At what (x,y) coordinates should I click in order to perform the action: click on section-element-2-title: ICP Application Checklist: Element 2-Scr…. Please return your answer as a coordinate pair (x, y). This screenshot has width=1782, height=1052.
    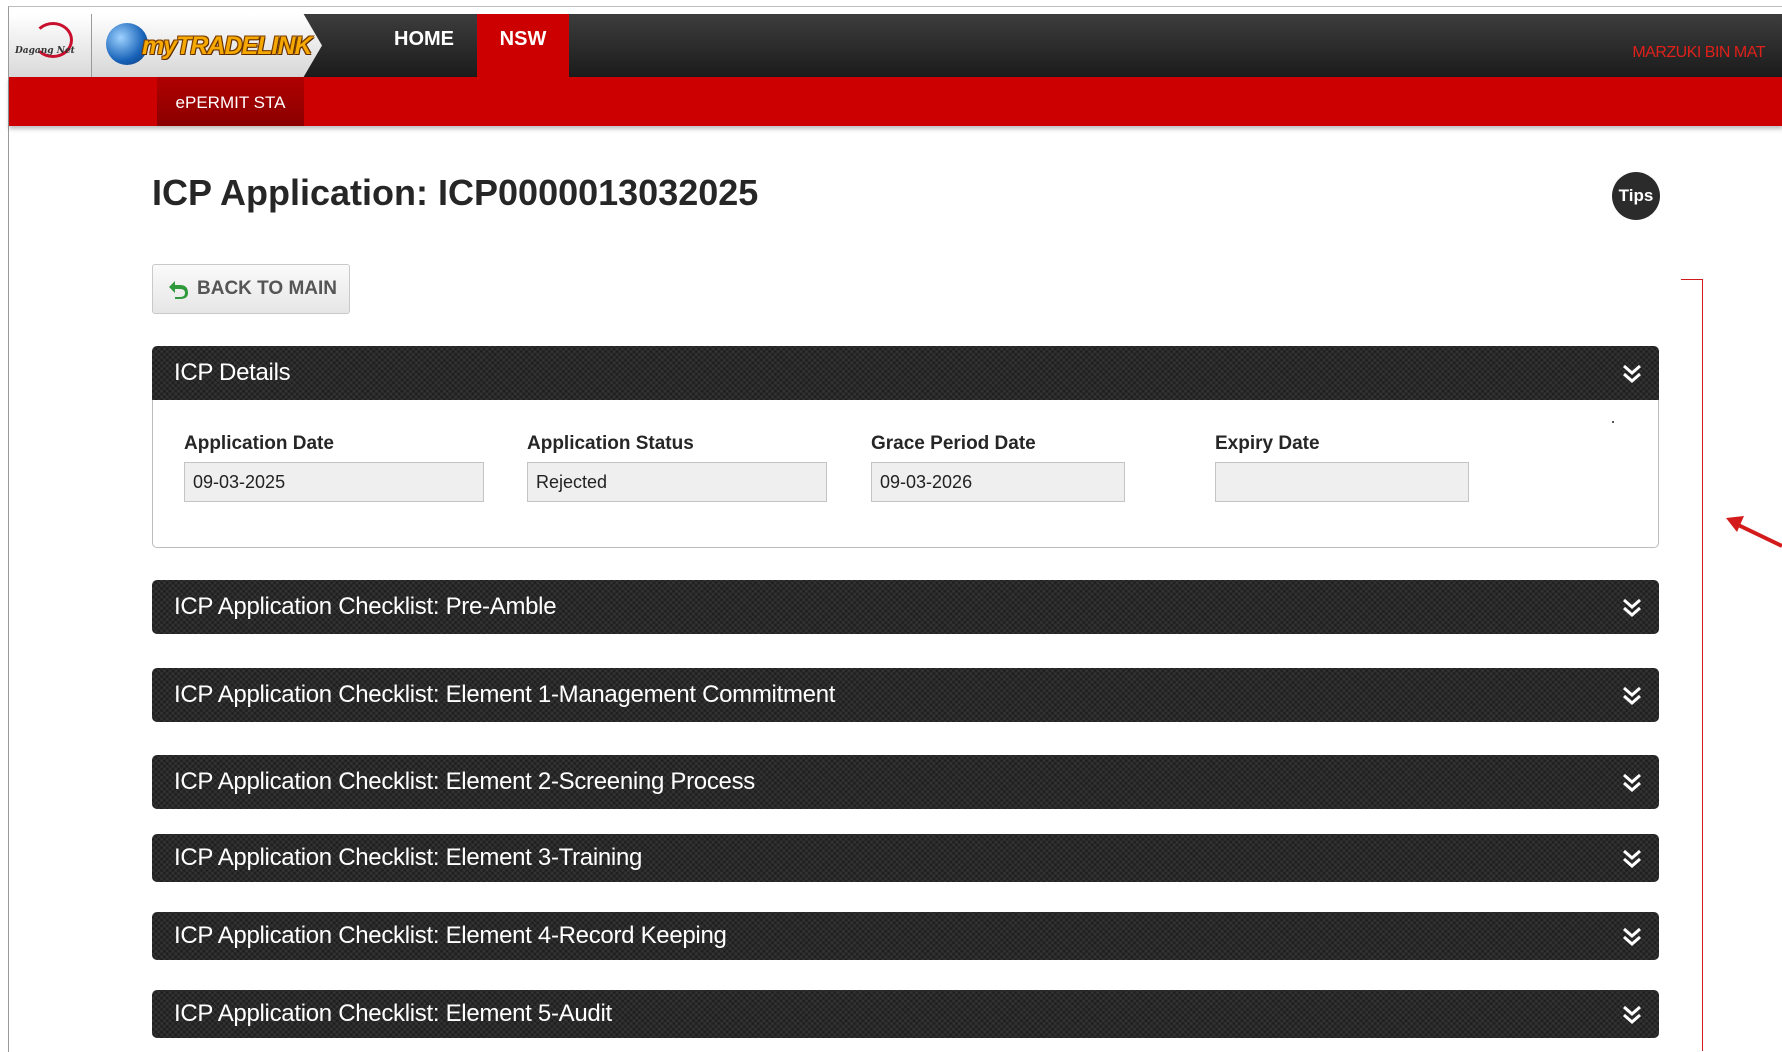
    Looking at the image, I should click on (464, 781).